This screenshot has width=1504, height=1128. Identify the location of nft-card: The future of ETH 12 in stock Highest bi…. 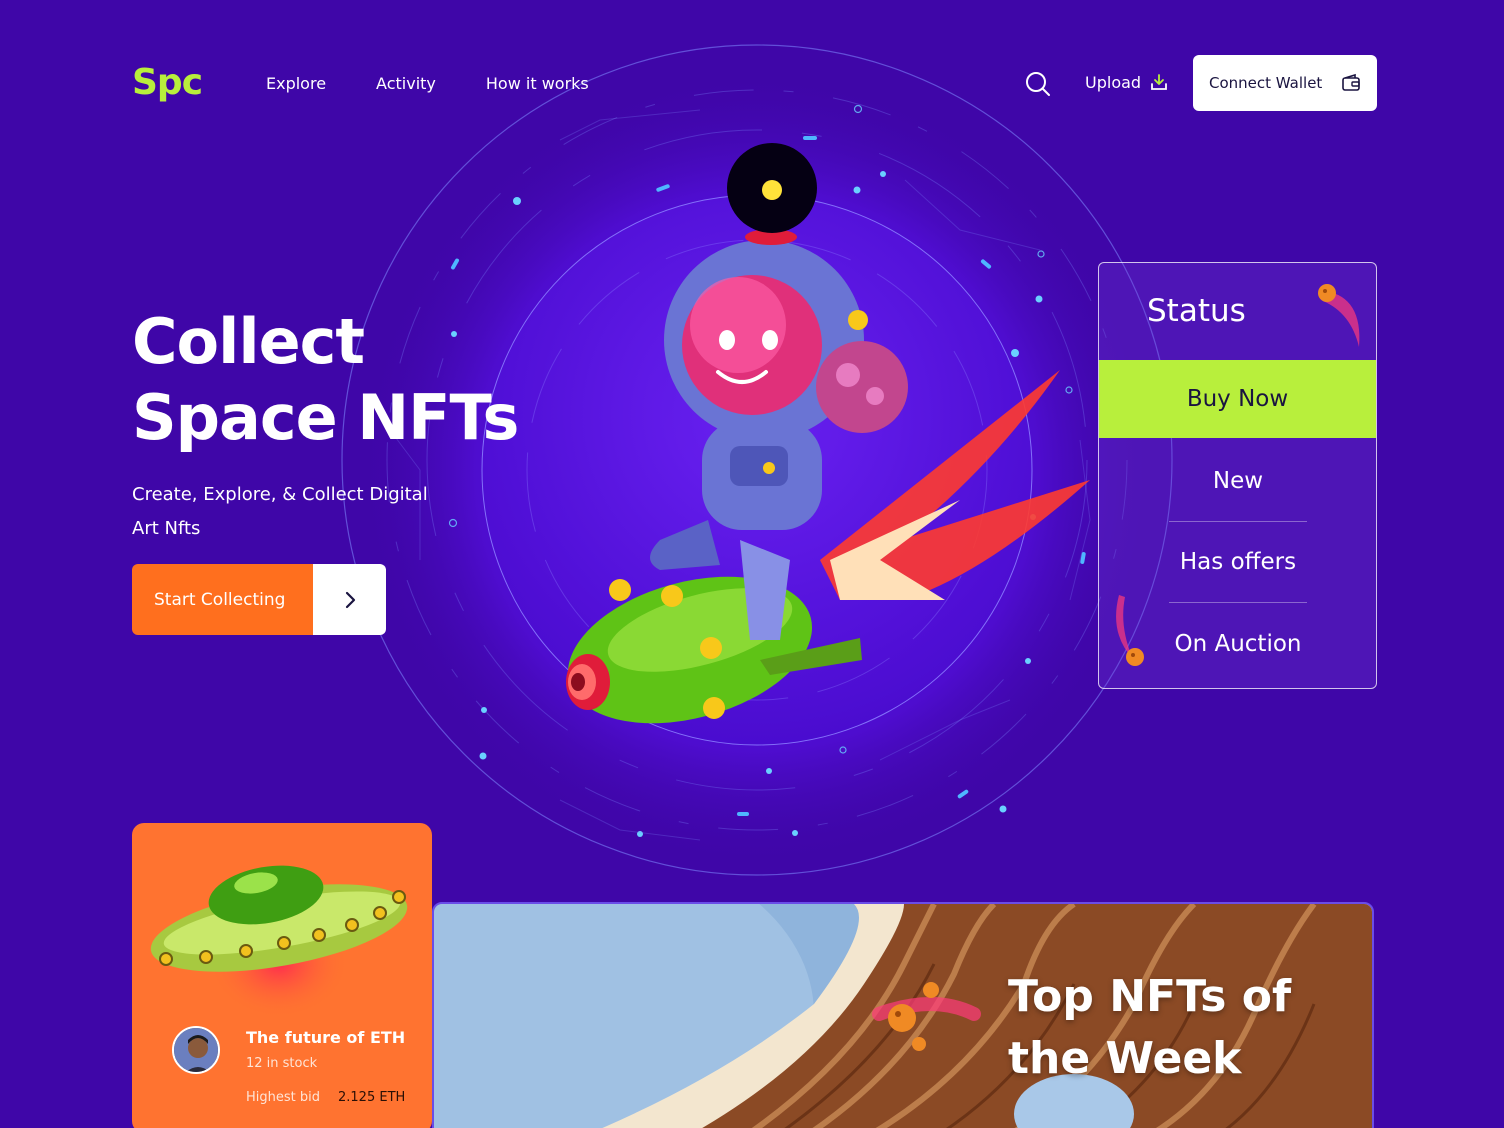
(282, 975).